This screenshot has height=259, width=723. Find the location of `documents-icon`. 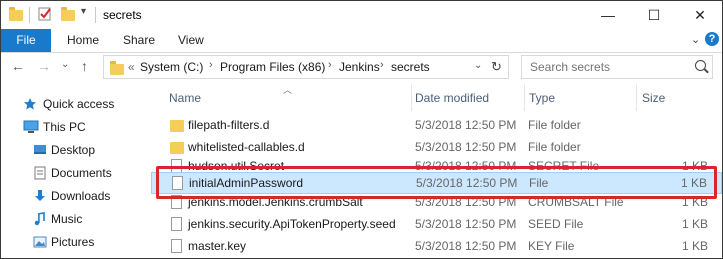

documents-icon is located at coordinates (40, 173).